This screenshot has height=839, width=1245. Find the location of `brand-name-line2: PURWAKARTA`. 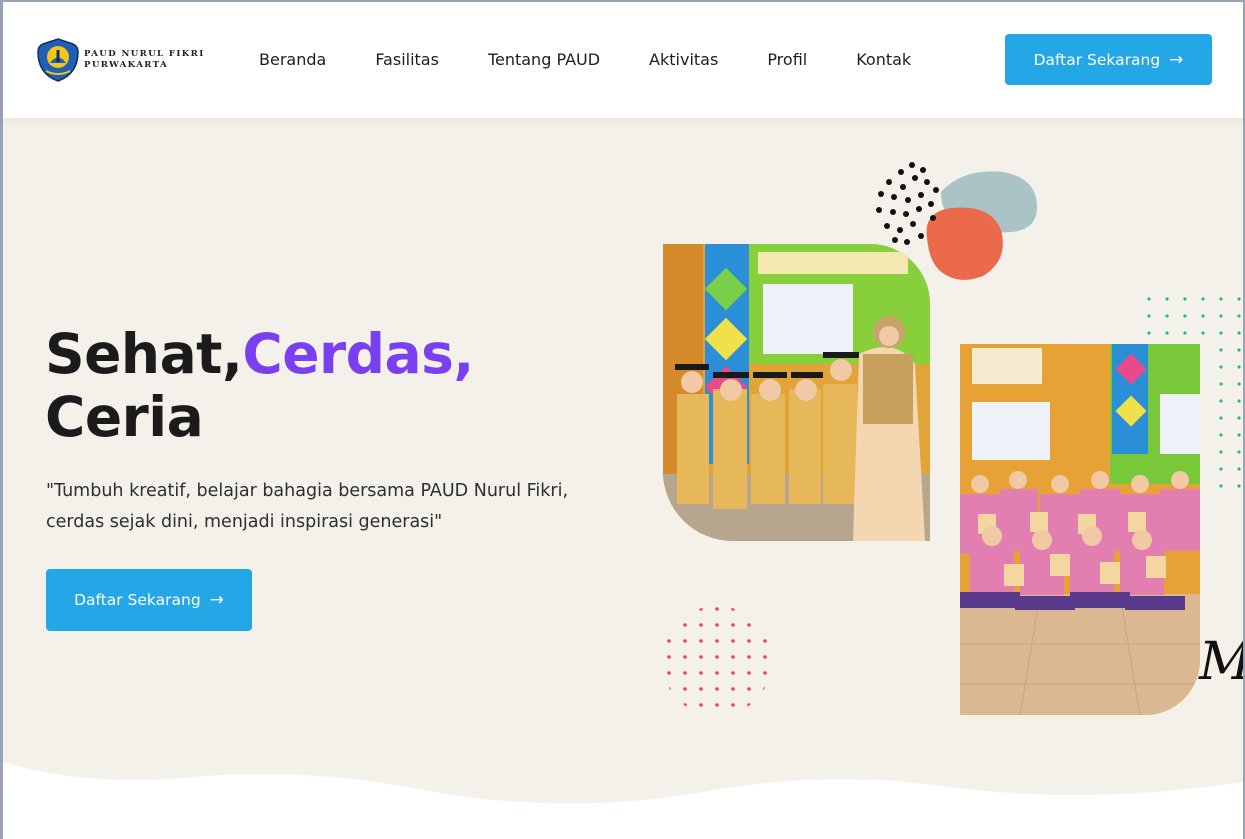

brand-name-line2: PURWAKARTA is located at coordinates (126, 65).